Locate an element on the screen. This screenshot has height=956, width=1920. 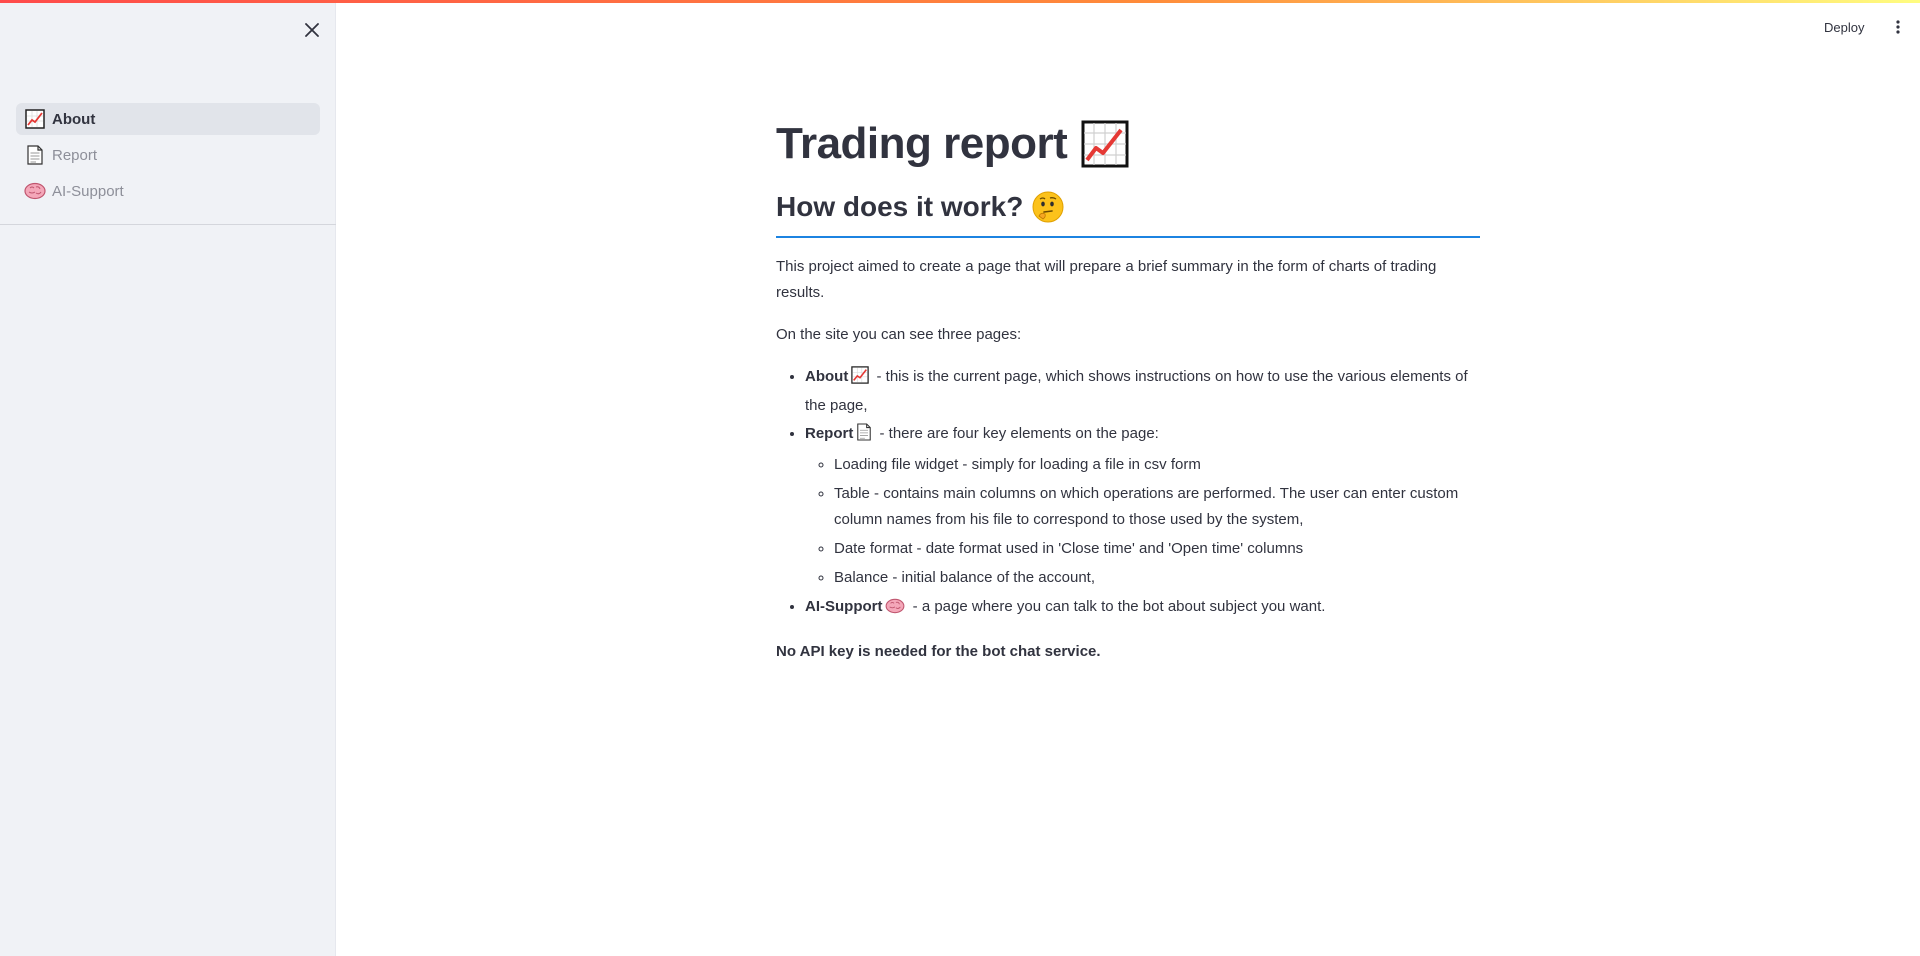
top-decoration-bar is located at coordinates (960, 1).